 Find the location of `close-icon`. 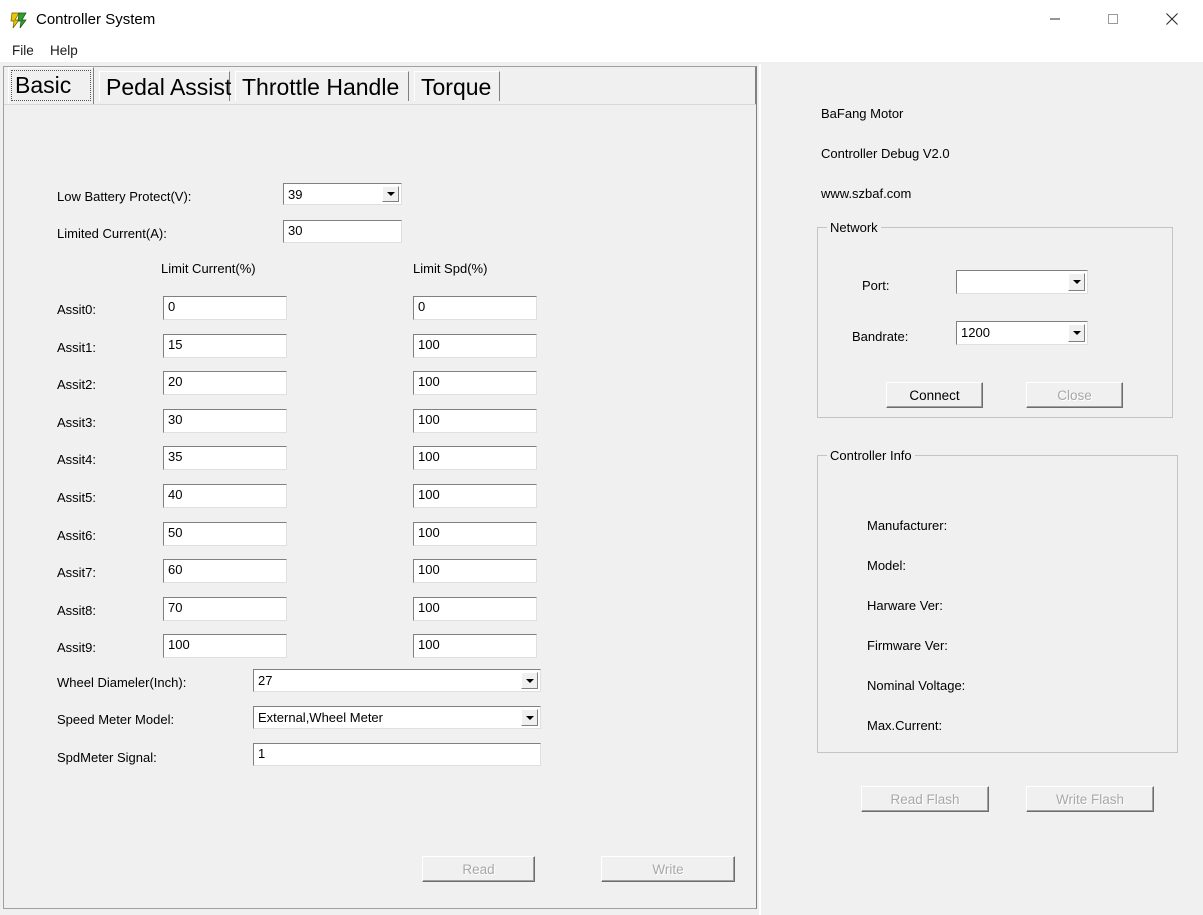

close-icon is located at coordinates (1172, 19).